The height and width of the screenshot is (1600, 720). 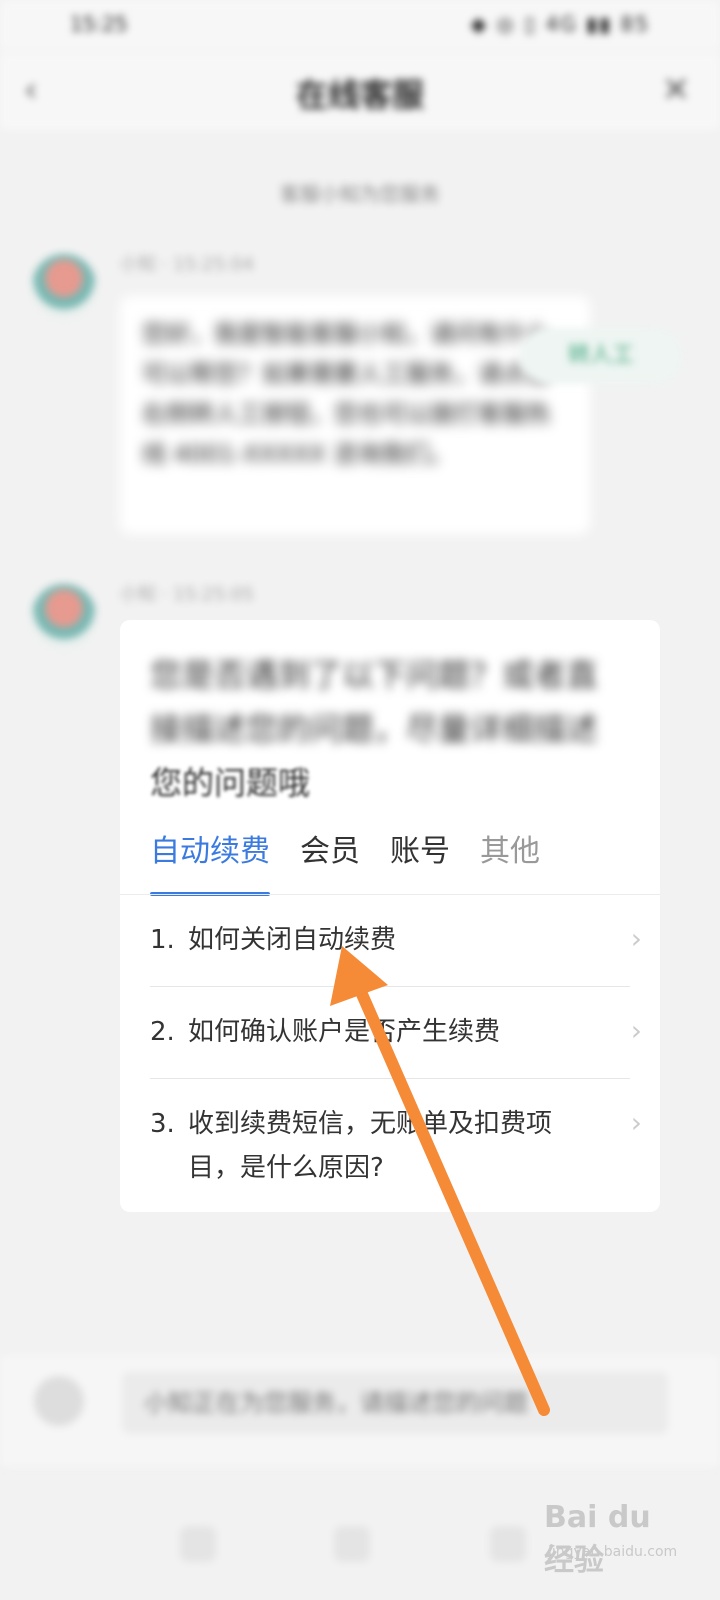 What do you see at coordinates (187, 264) in the screenshot?
I see `message-sender: 小知 · 15:25:04` at bounding box center [187, 264].